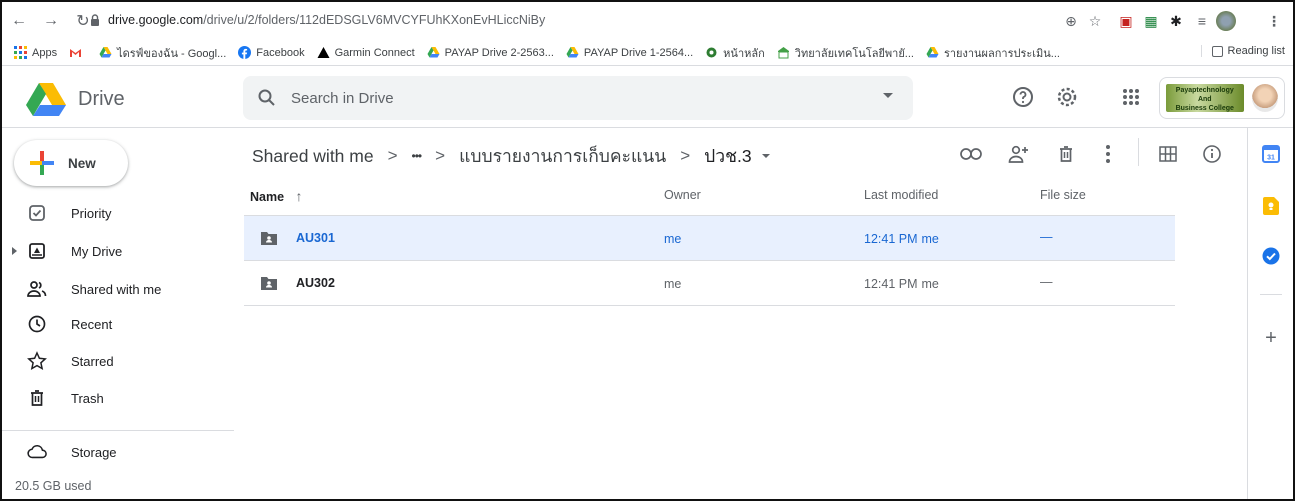 The width and height of the screenshot is (1295, 501). Describe the element at coordinates (1202, 21) in the screenshot. I see `reading-mode-icon: ≡` at that location.